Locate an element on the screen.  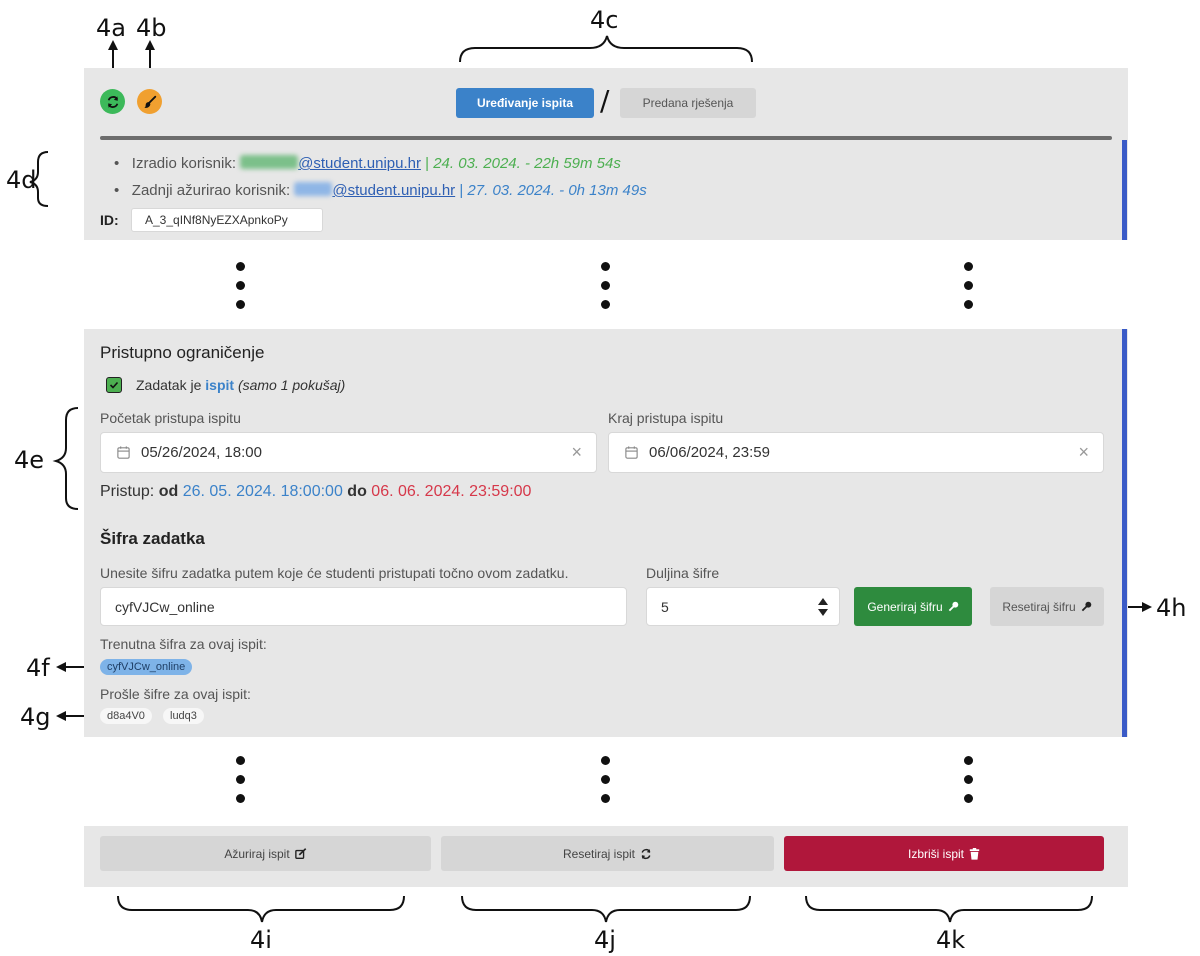
exam-checkbox is located at coordinates (114, 385).